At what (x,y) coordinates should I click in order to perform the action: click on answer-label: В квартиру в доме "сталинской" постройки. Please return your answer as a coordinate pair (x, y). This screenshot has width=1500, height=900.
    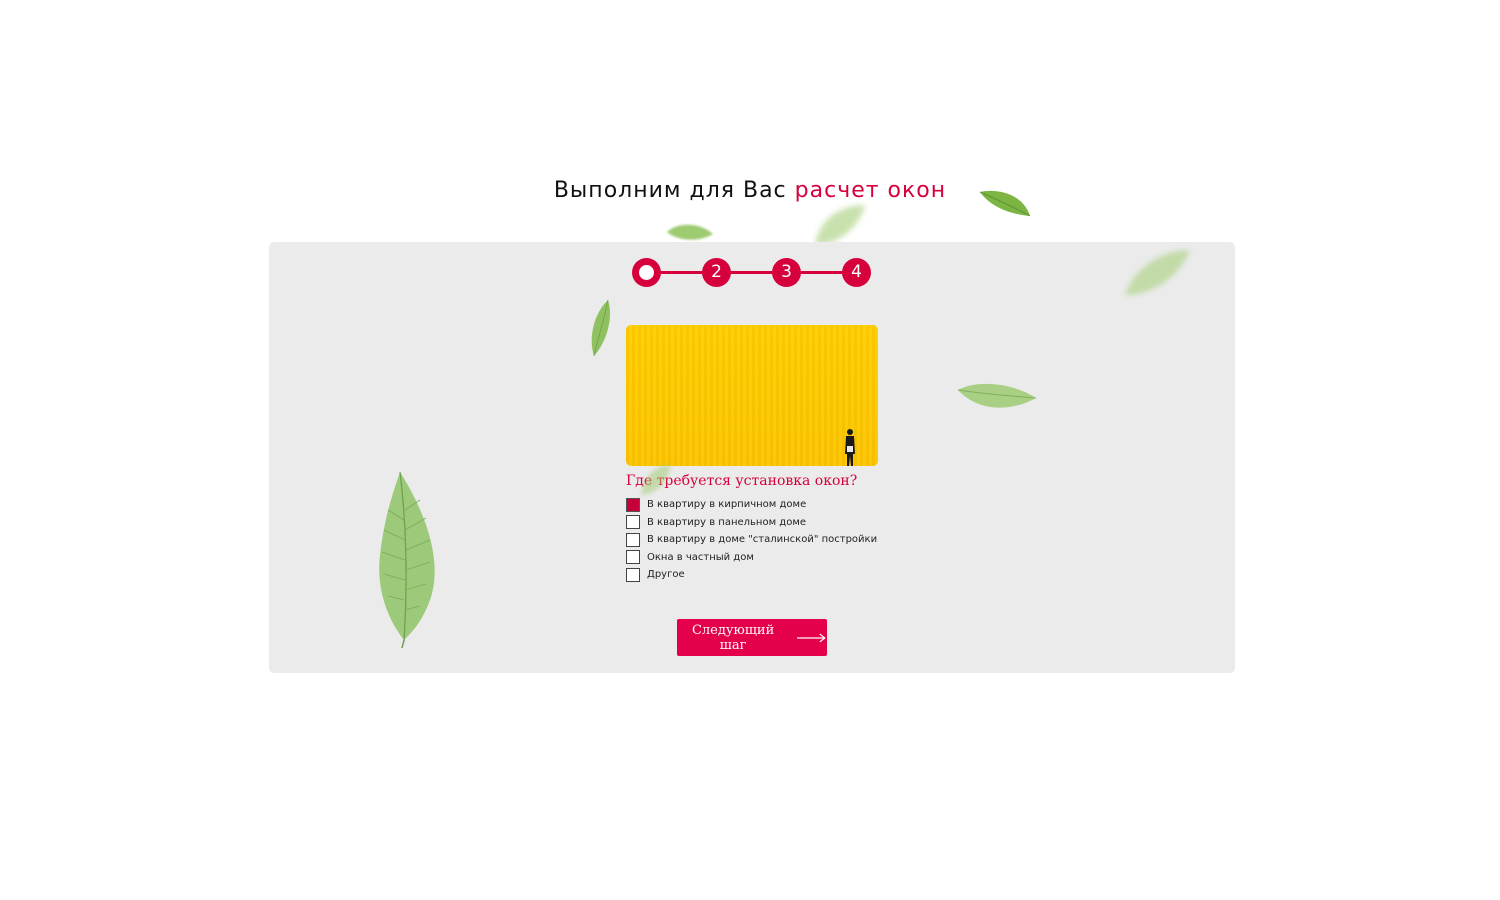
    Looking at the image, I should click on (762, 540).